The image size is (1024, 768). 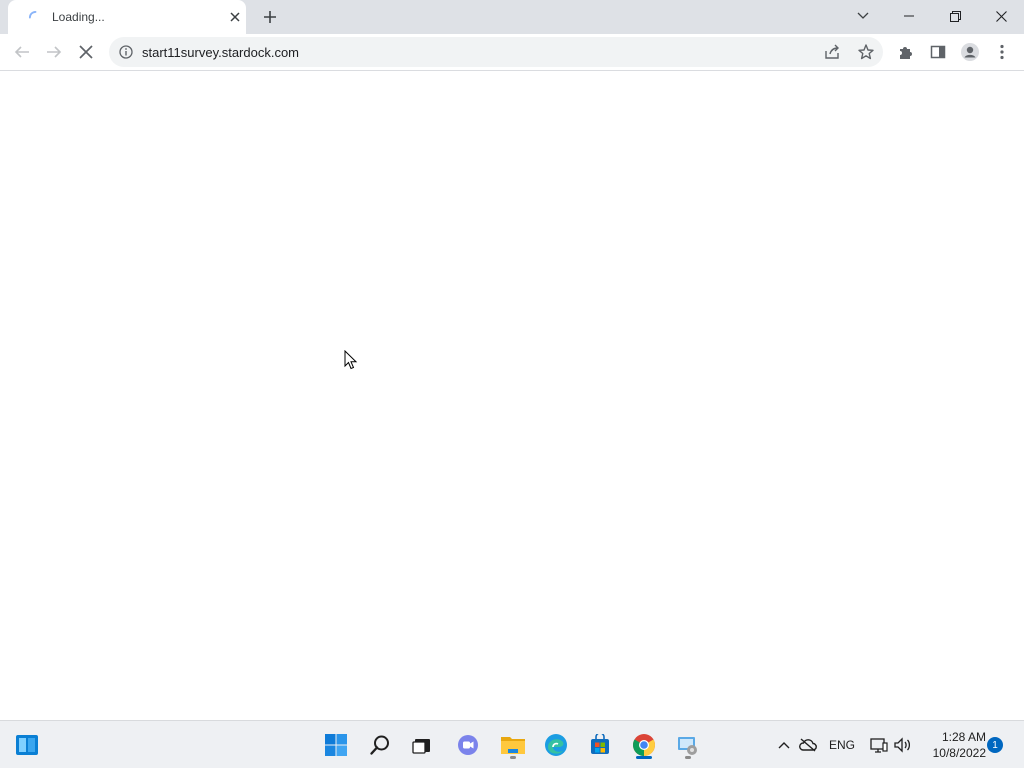 I want to click on stop-button, so click(x=86, y=52).